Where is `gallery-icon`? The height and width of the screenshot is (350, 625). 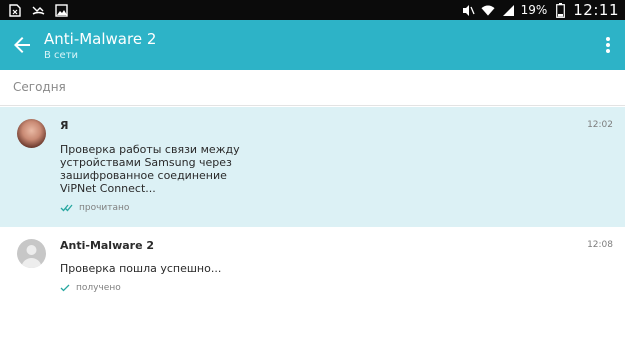 gallery-icon is located at coordinates (61, 10).